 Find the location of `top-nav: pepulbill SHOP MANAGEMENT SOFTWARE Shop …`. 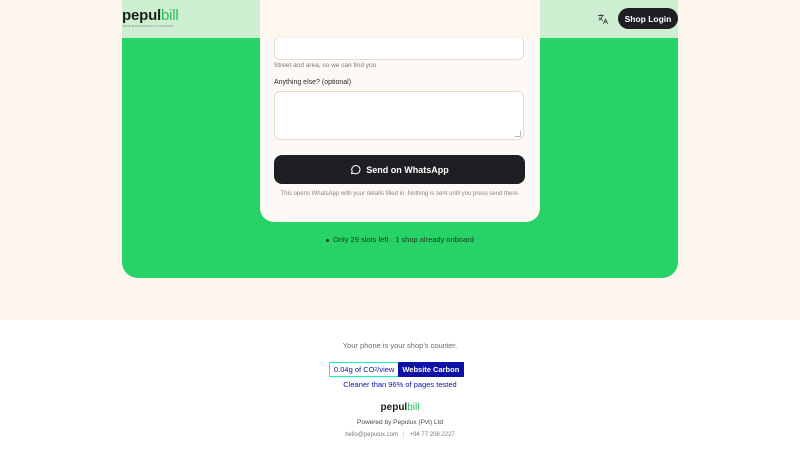

top-nav: pepulbill SHOP MANAGEMENT SOFTWARE Shop … is located at coordinates (400, 19).